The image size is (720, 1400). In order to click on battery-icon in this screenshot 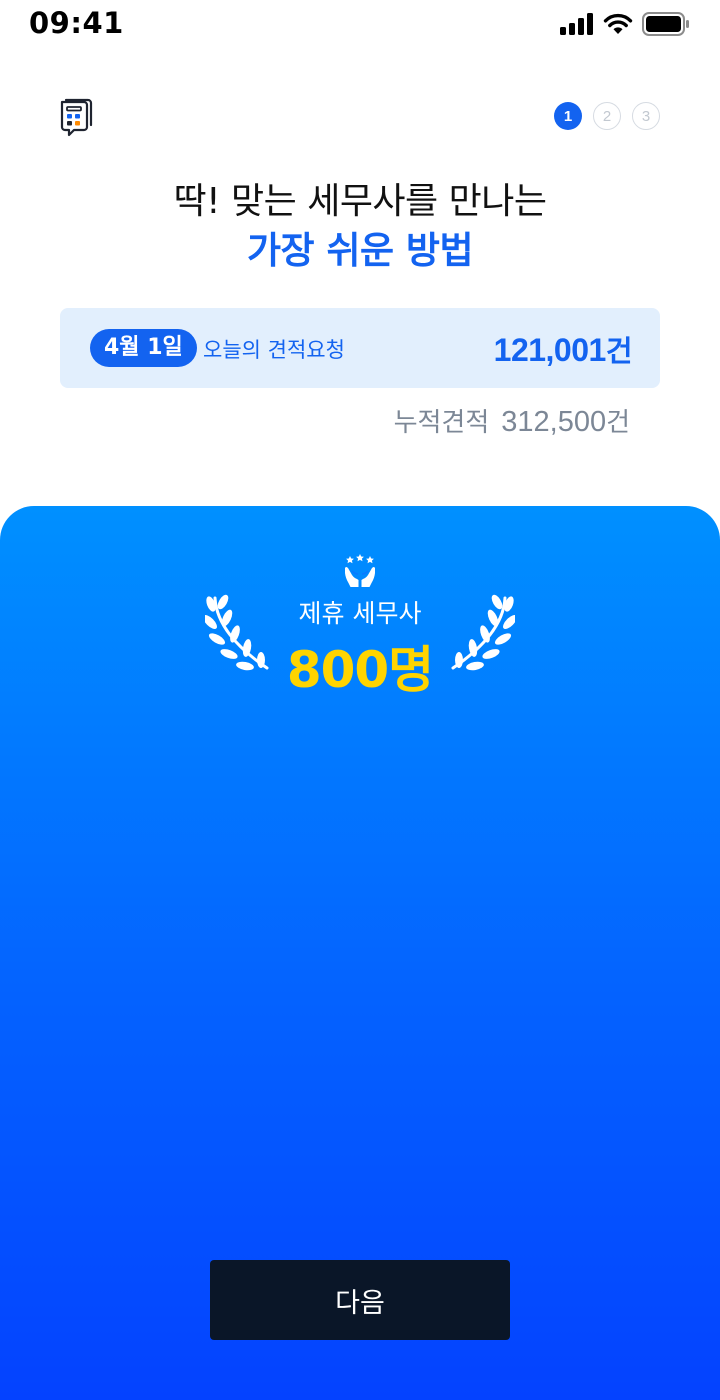, I will do `click(665, 24)`.